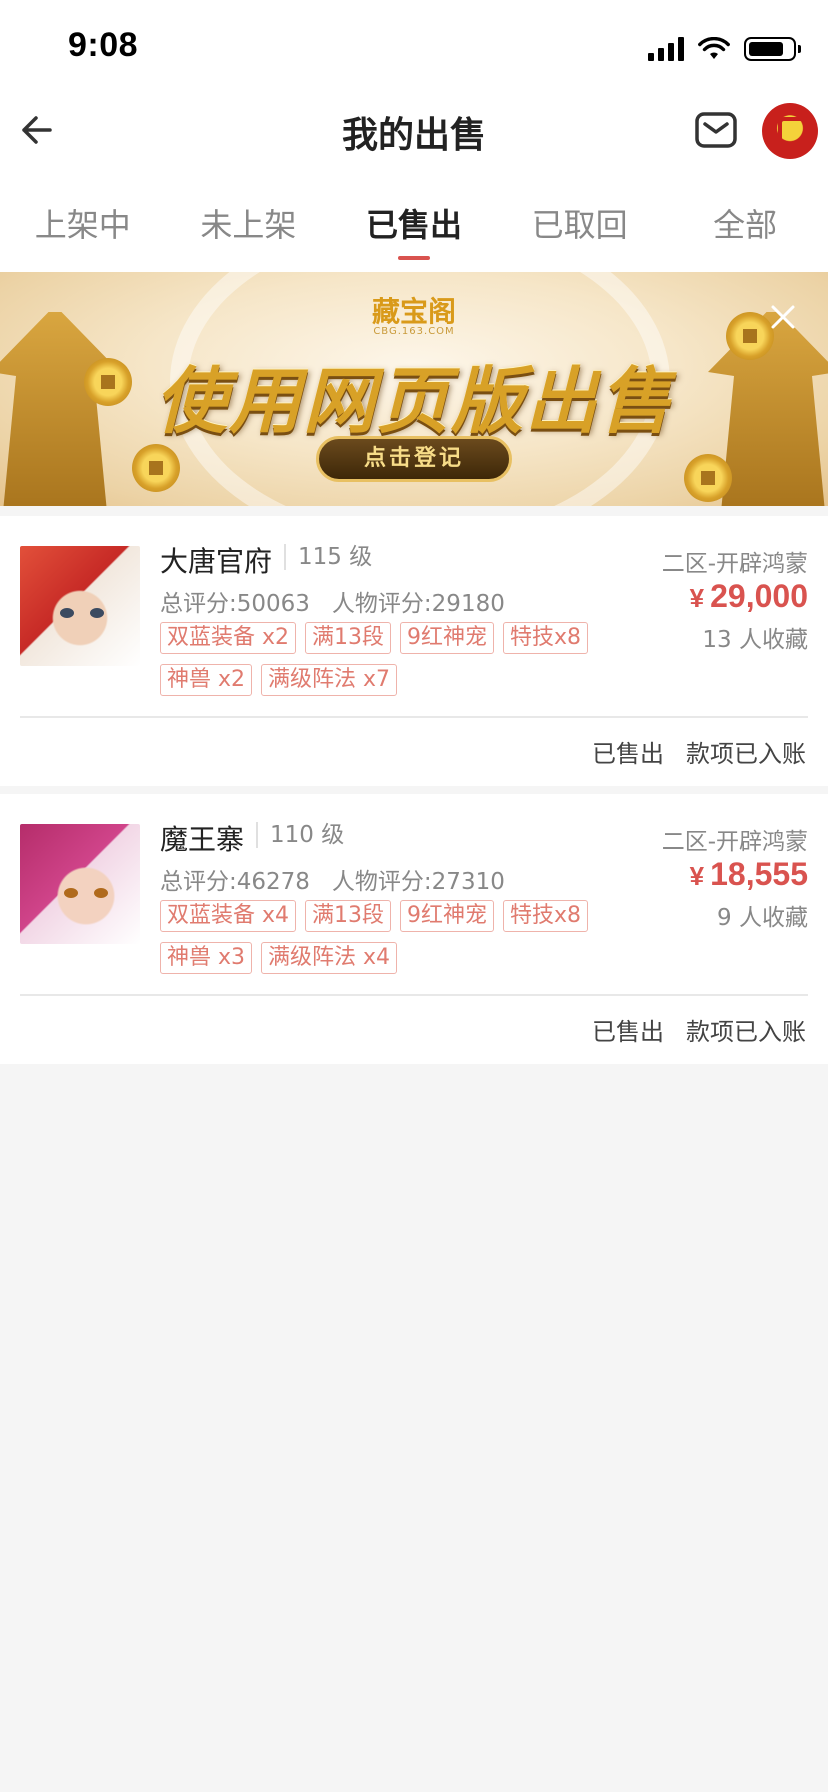 This screenshot has height=1792, width=828. Describe the element at coordinates (300, 835) in the screenshot. I see `character-level: 110 级` at that location.